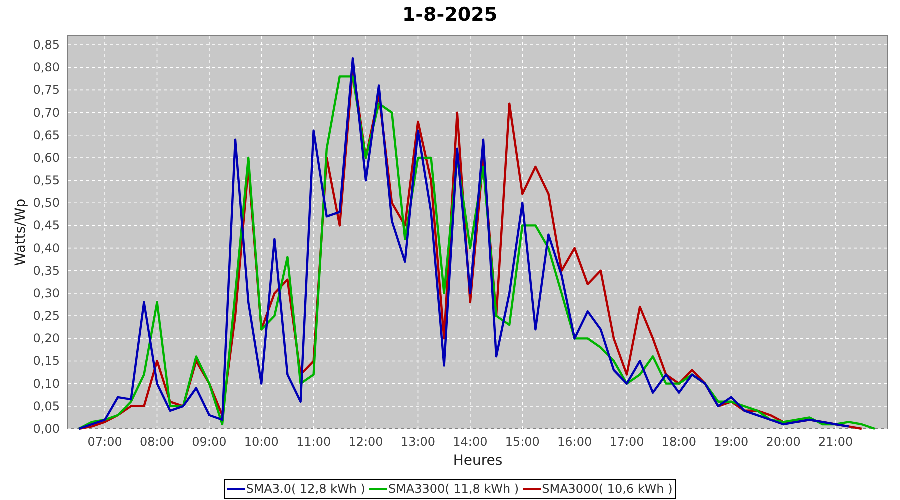 The image size is (900, 500). I want to click on axis-tick-label: 0,85, so click(46, 45).